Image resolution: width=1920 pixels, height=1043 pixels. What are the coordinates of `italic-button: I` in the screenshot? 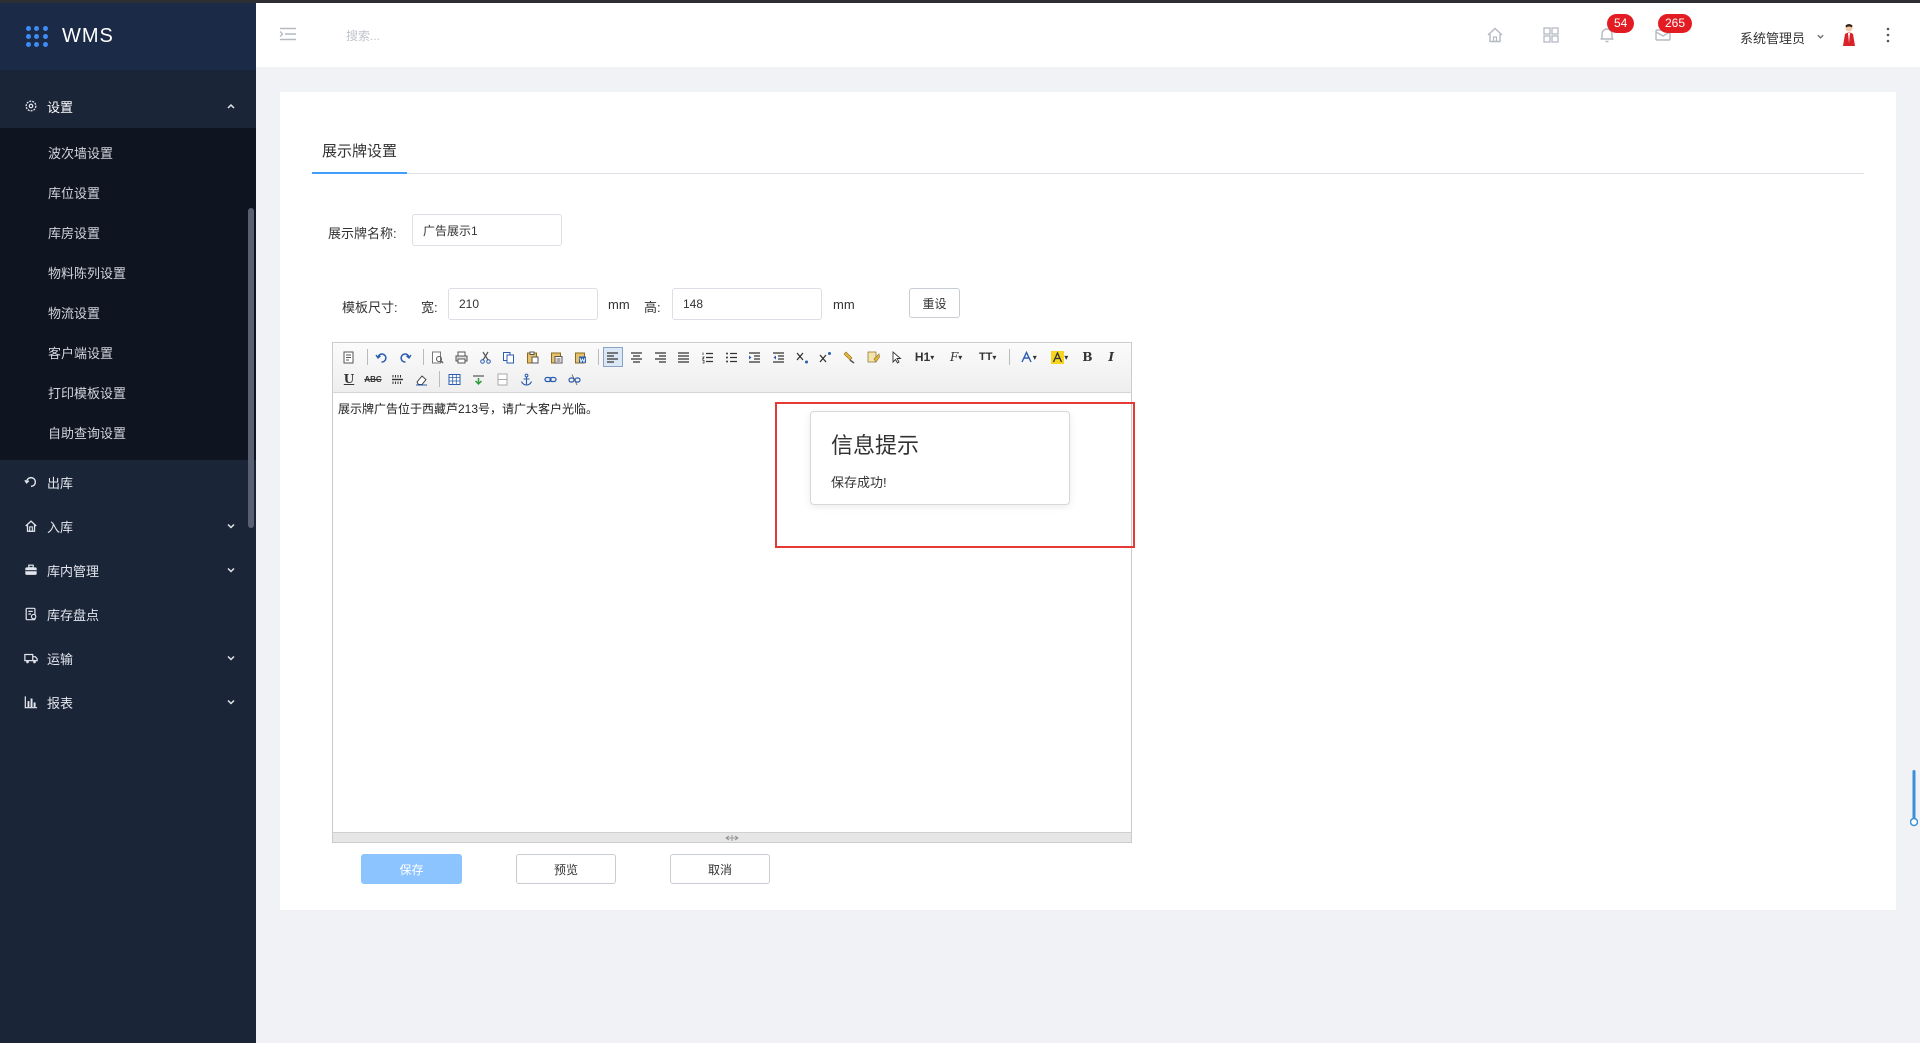 It's located at (1111, 357).